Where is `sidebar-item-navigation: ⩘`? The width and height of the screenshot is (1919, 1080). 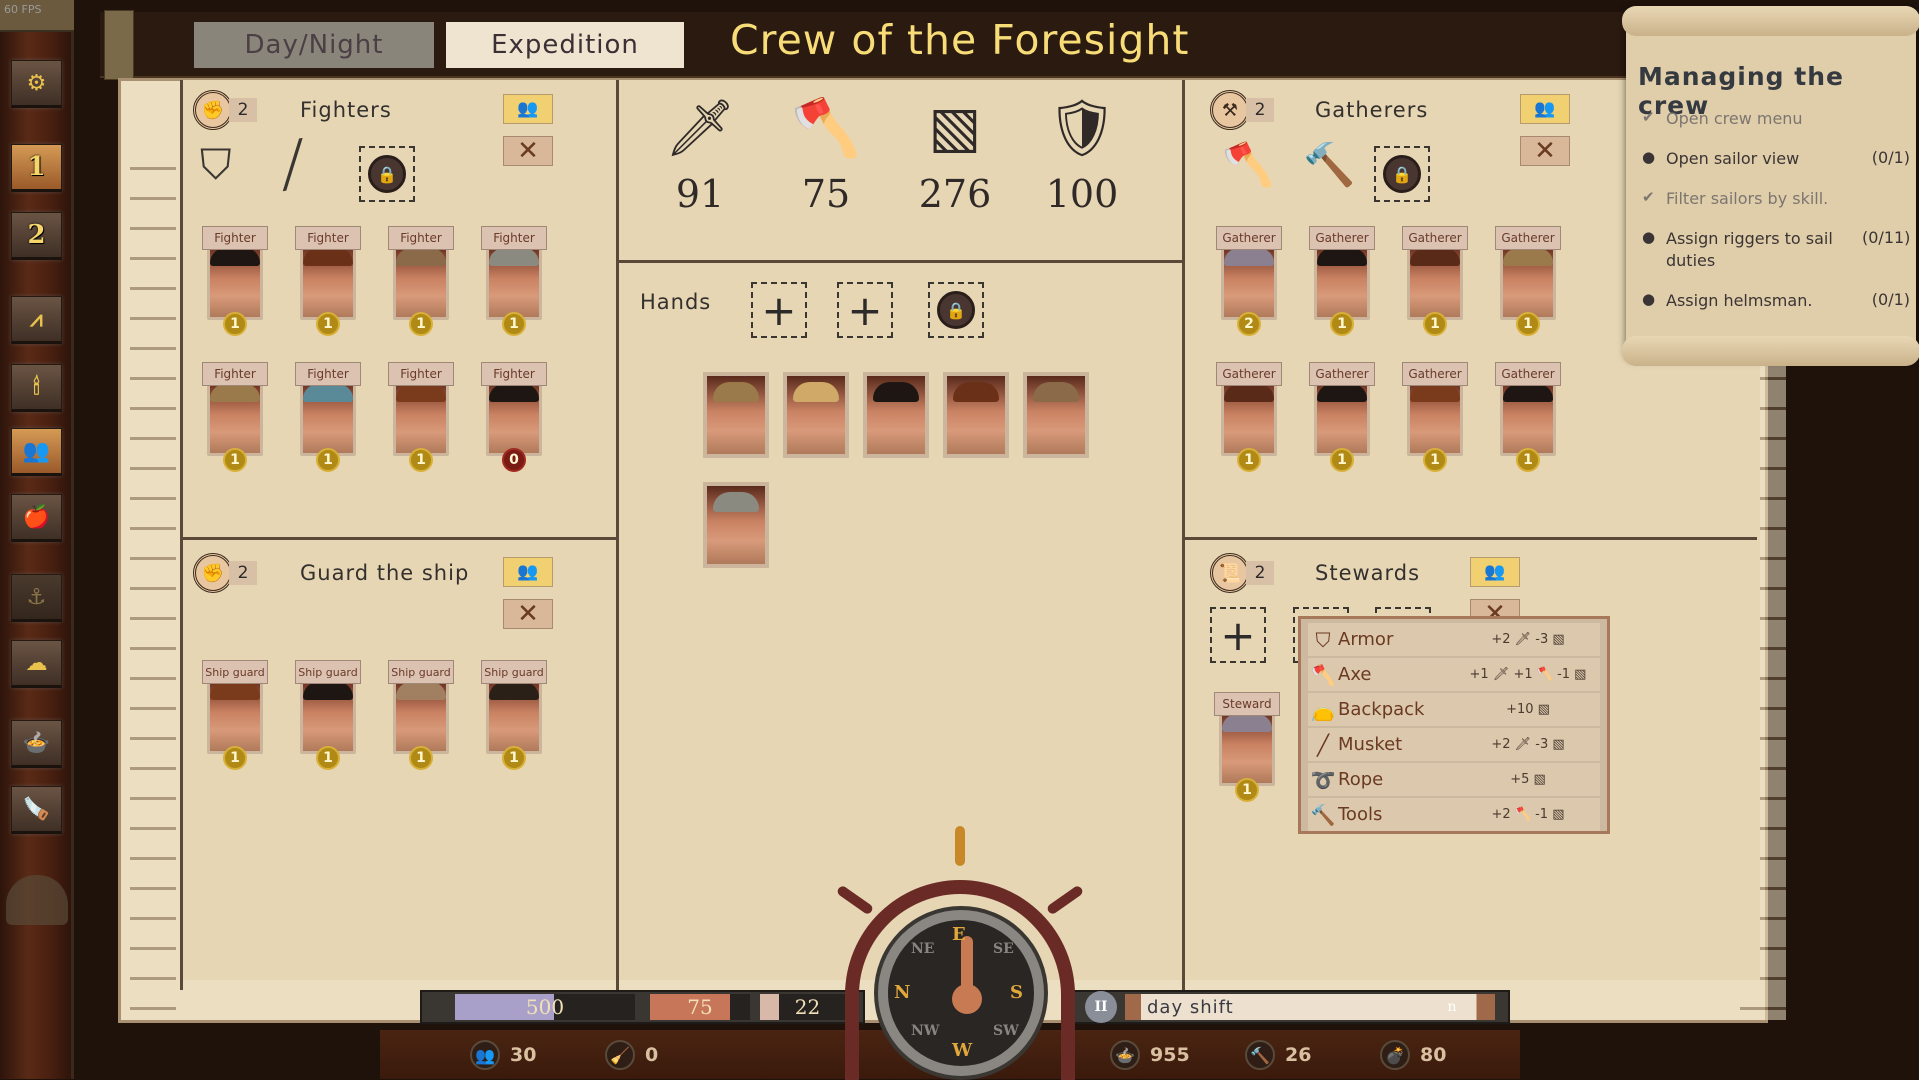
sidebar-item-navigation: ⩘ is located at coordinates (36, 320).